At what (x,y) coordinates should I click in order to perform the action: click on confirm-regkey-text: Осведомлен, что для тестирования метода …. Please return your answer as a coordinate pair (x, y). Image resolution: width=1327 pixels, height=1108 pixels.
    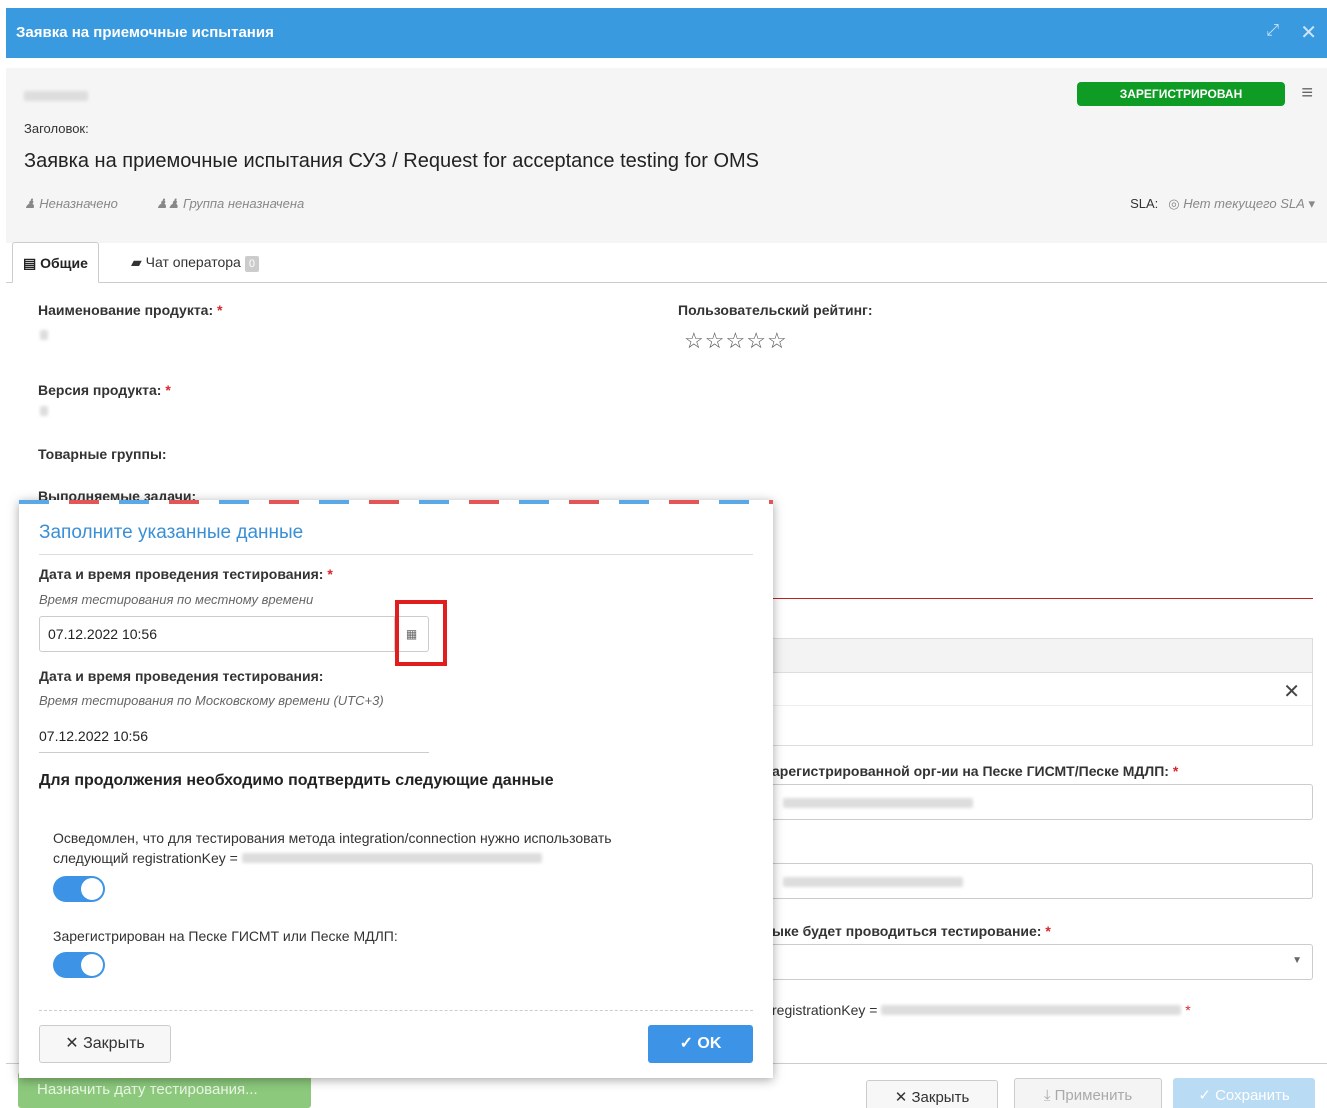
    Looking at the image, I should click on (332, 848).